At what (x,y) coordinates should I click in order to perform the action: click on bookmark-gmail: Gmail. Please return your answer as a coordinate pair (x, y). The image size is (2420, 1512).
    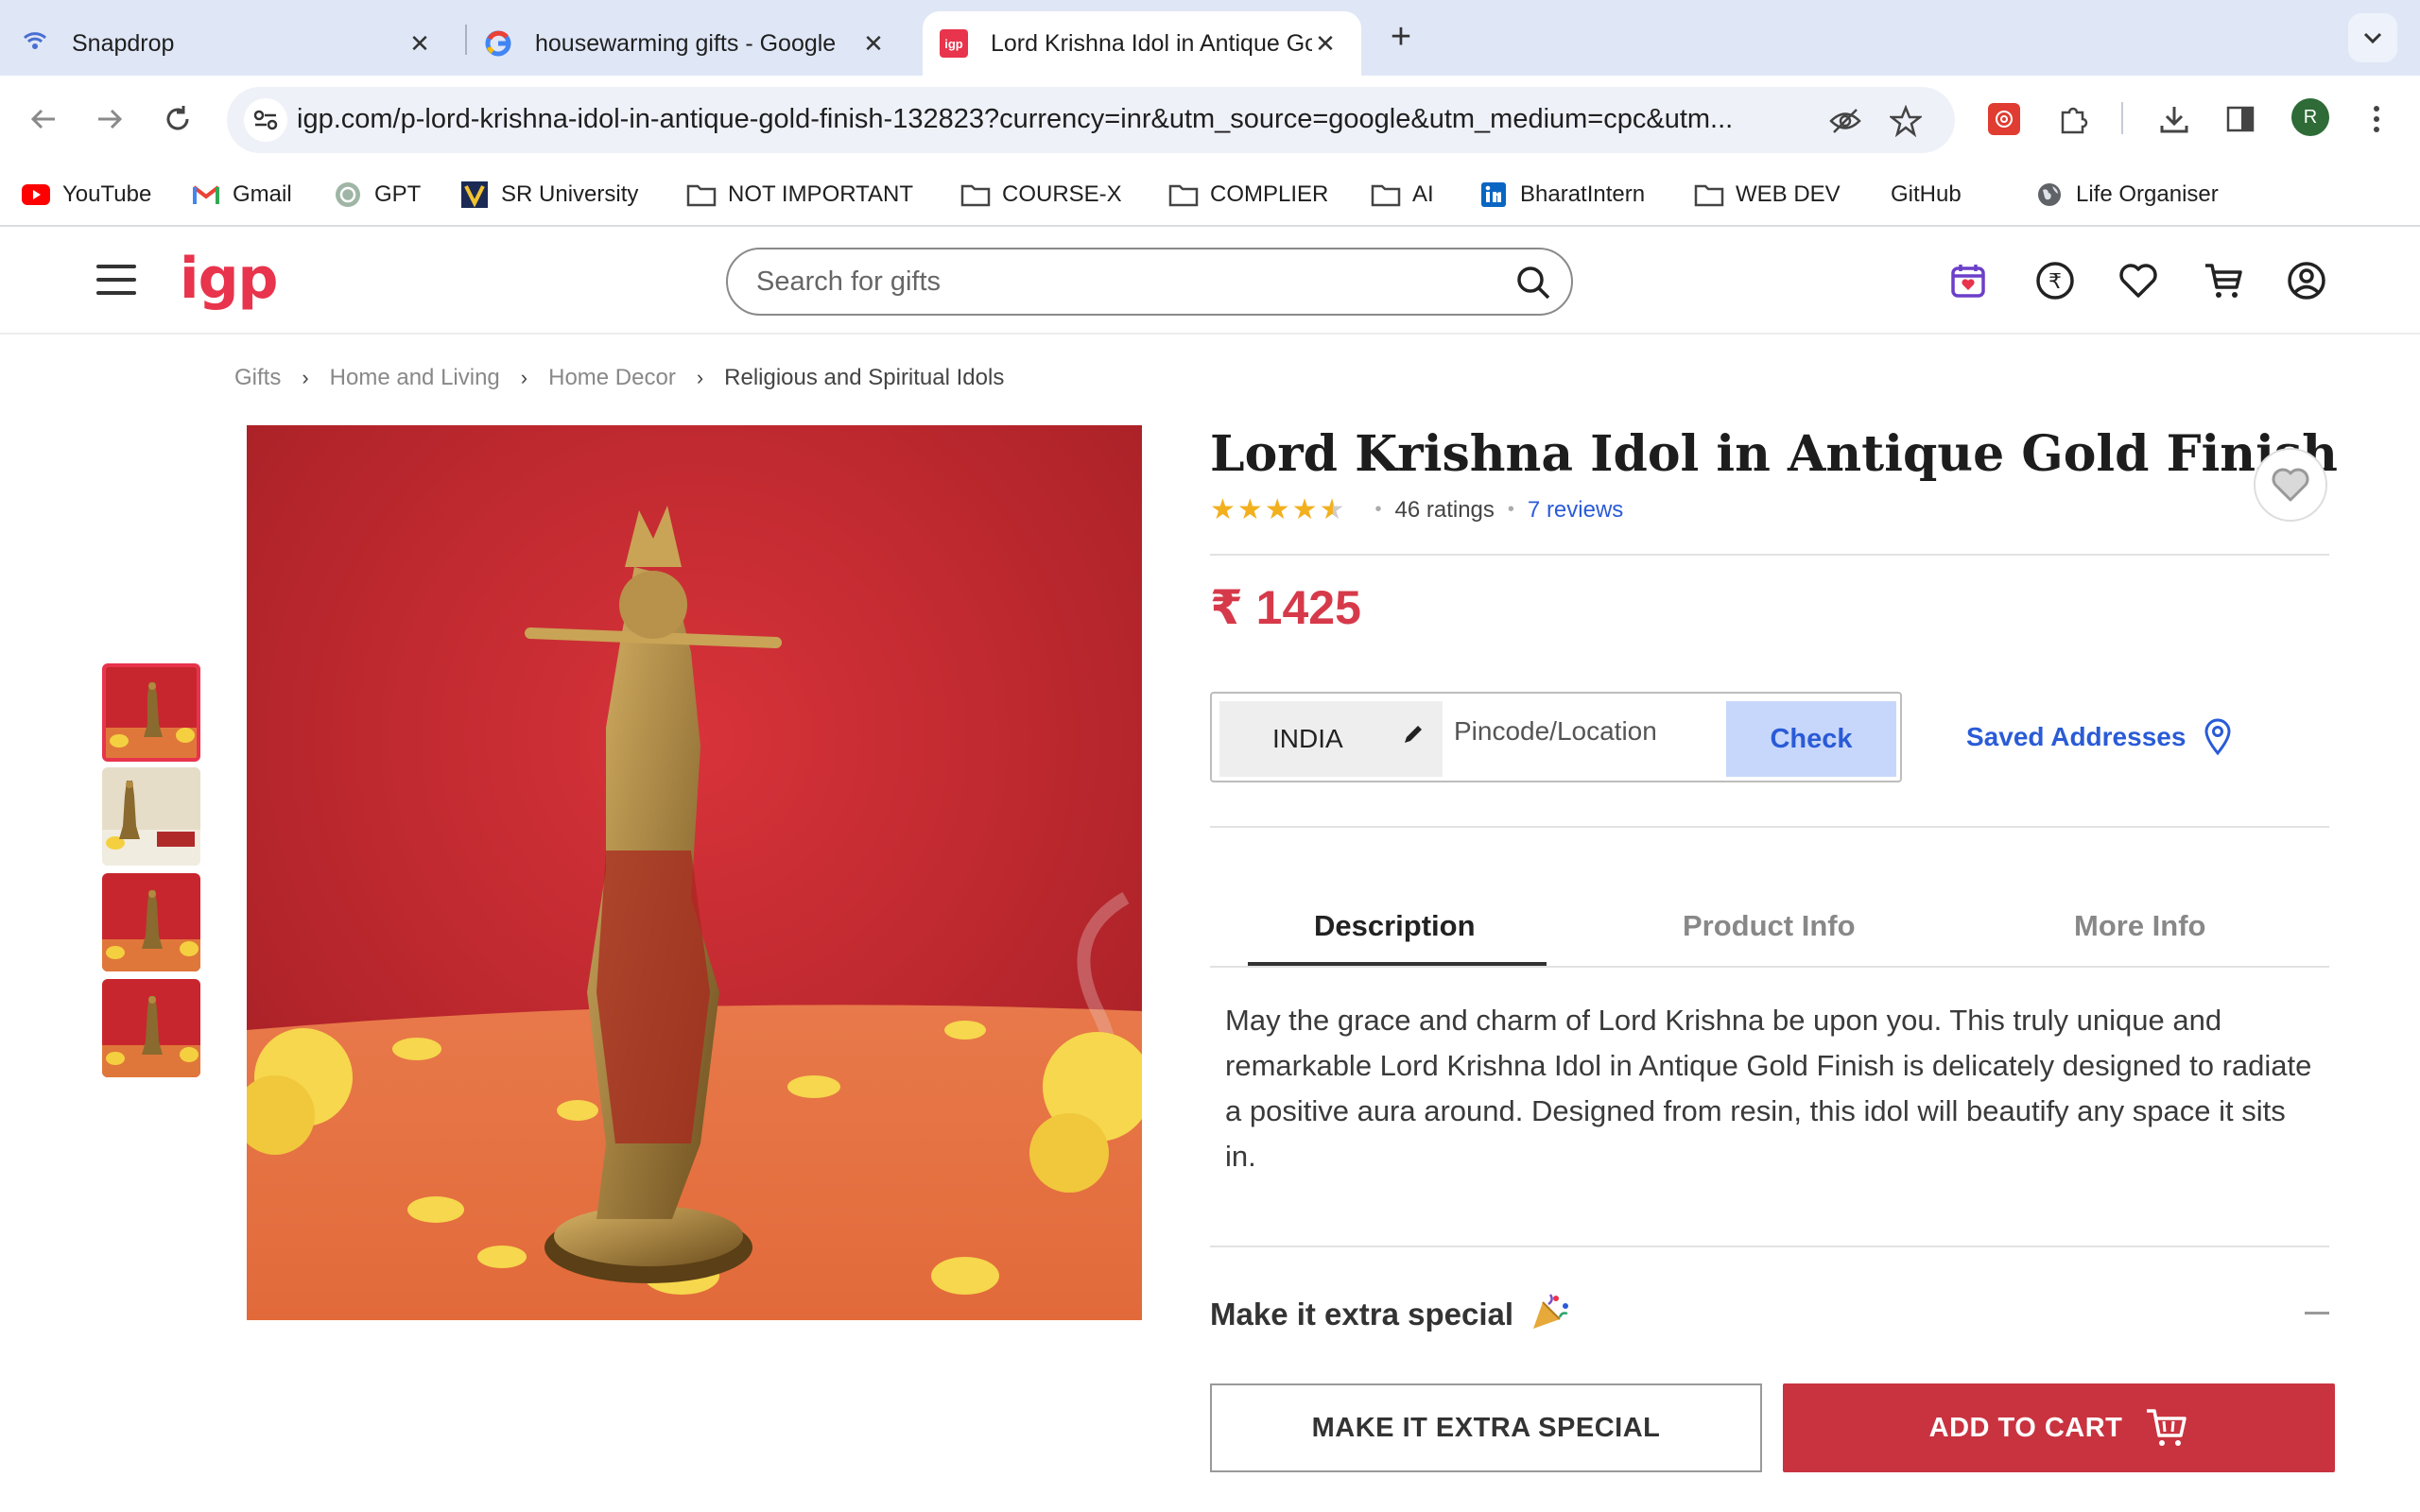
    Looking at the image, I should click on (242, 195).